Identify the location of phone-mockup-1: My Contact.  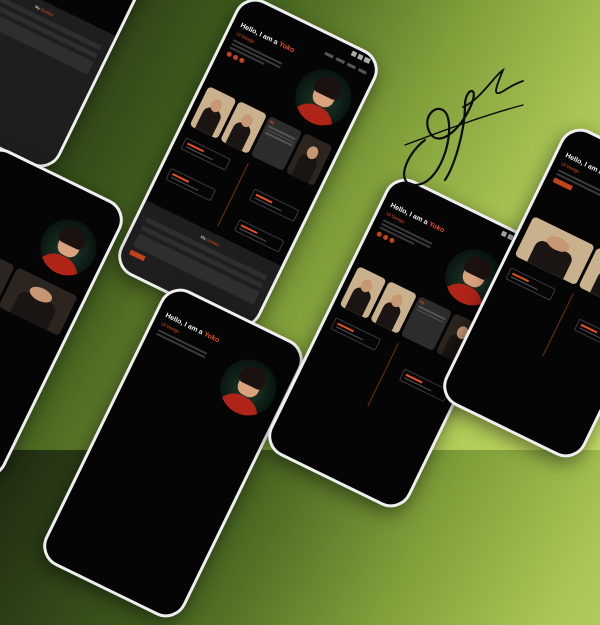
(93, 87).